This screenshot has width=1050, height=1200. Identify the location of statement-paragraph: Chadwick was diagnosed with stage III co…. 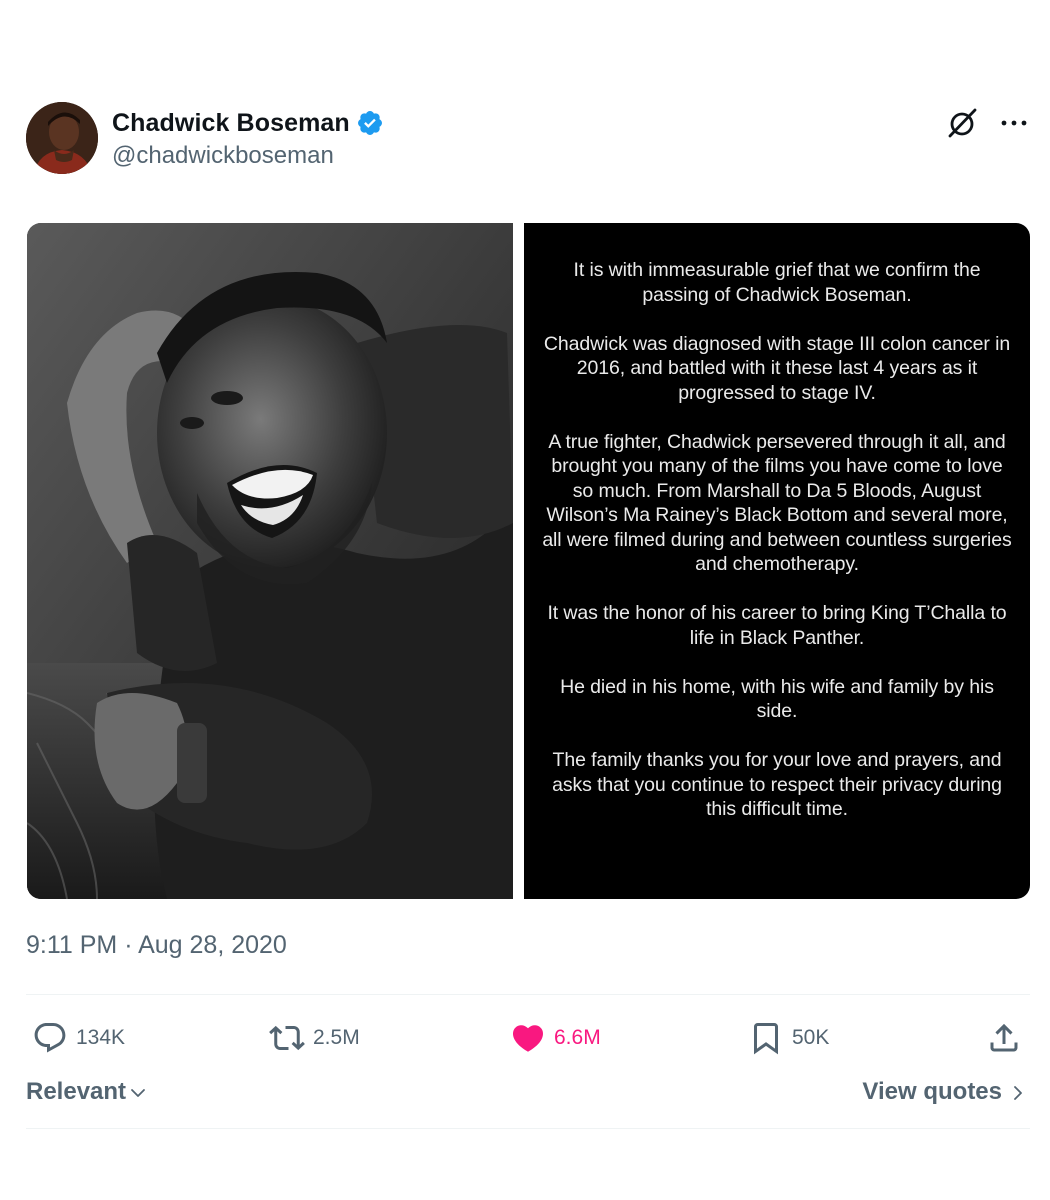
(777, 368).